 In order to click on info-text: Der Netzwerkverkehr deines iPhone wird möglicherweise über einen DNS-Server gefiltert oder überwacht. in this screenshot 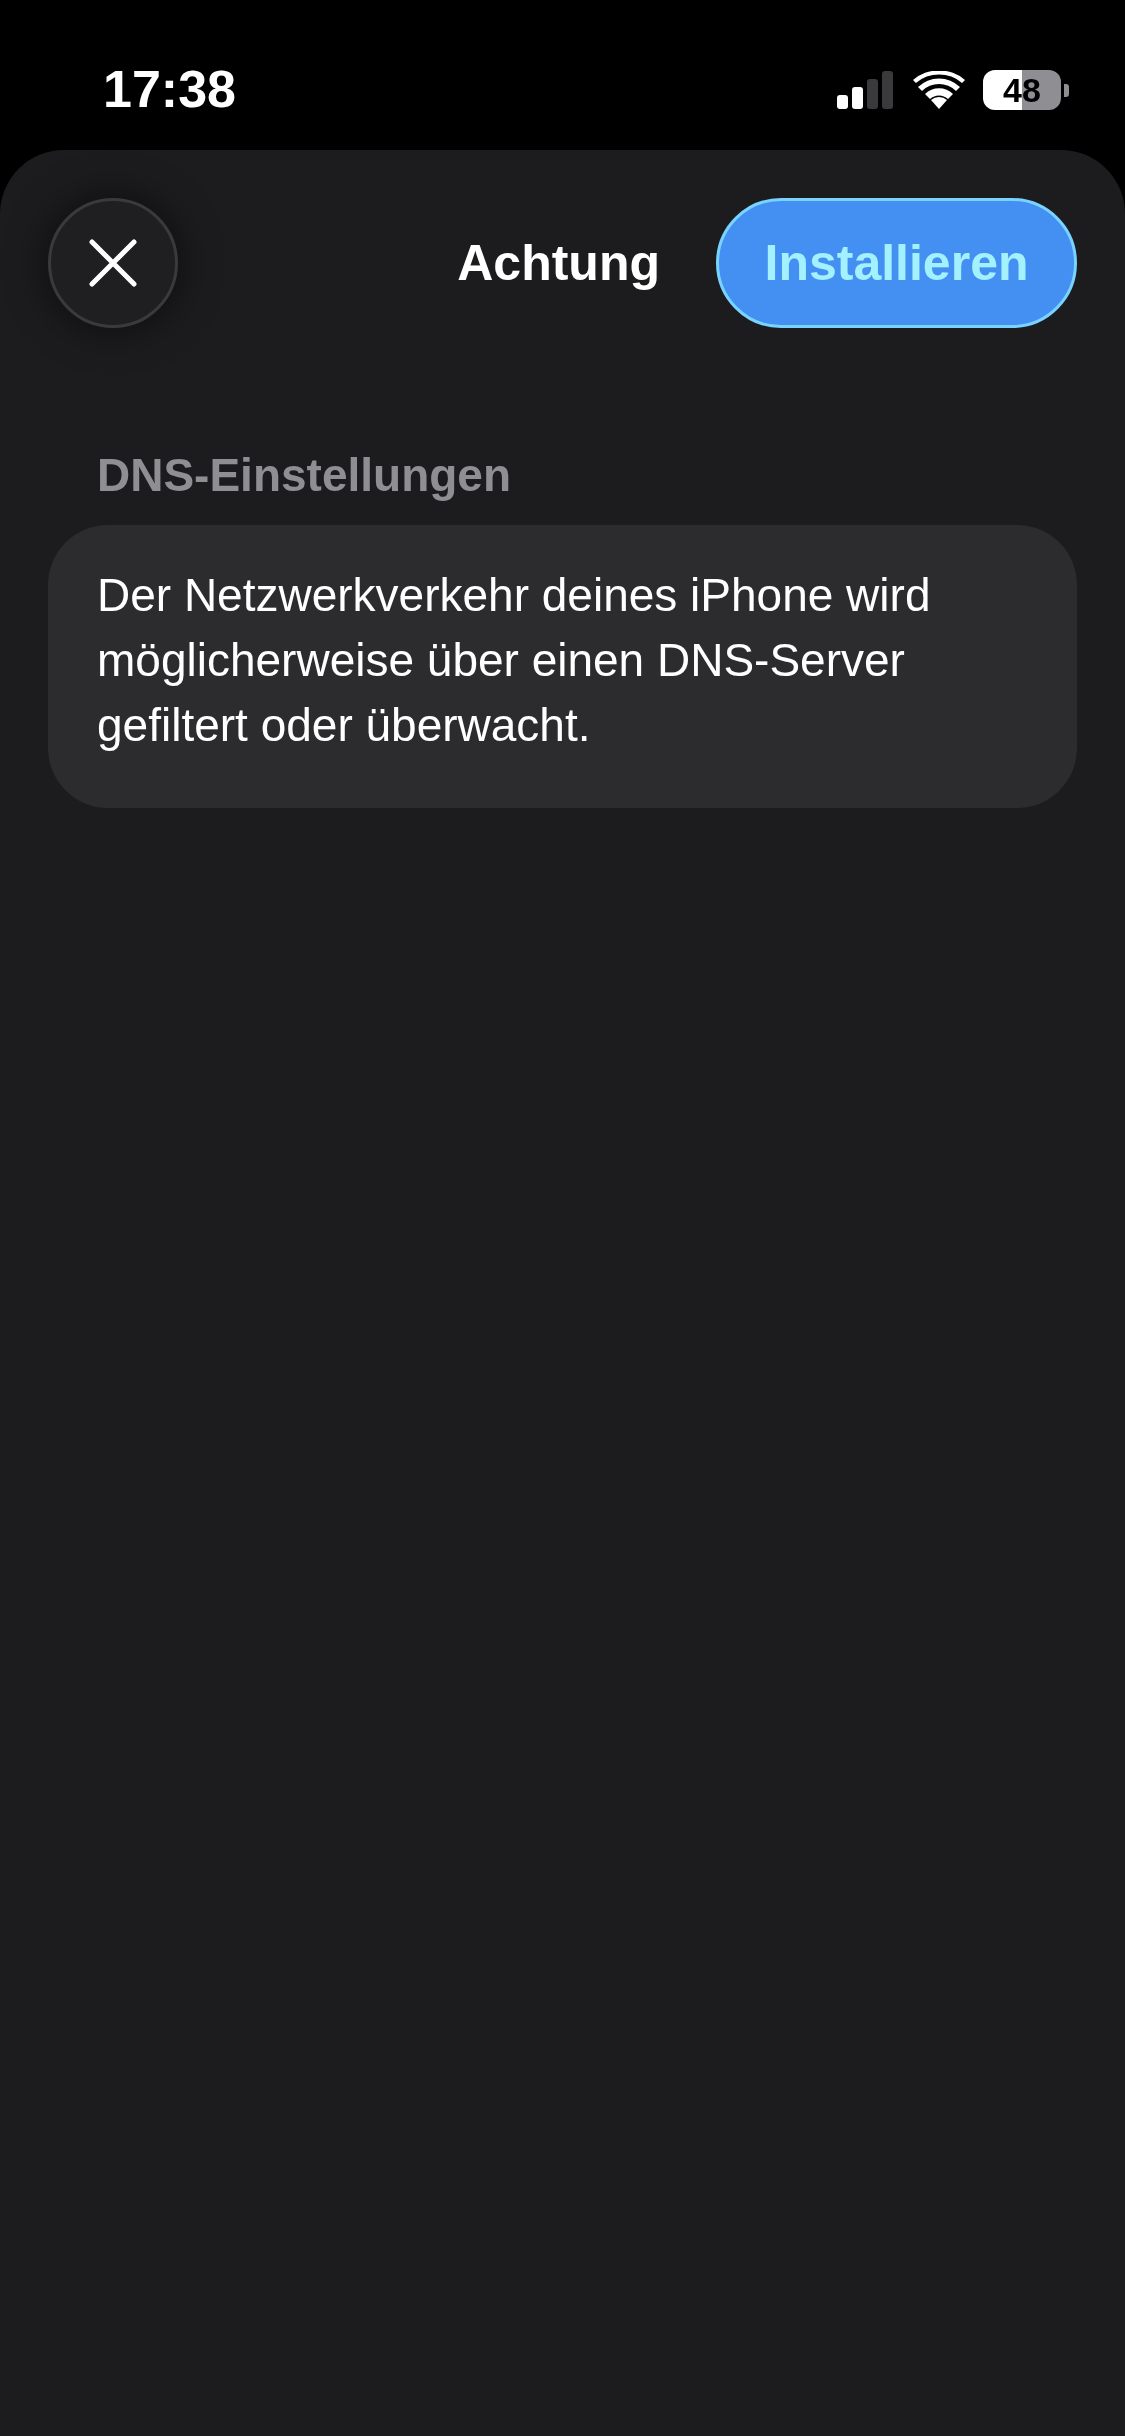, I will do `click(514, 660)`.